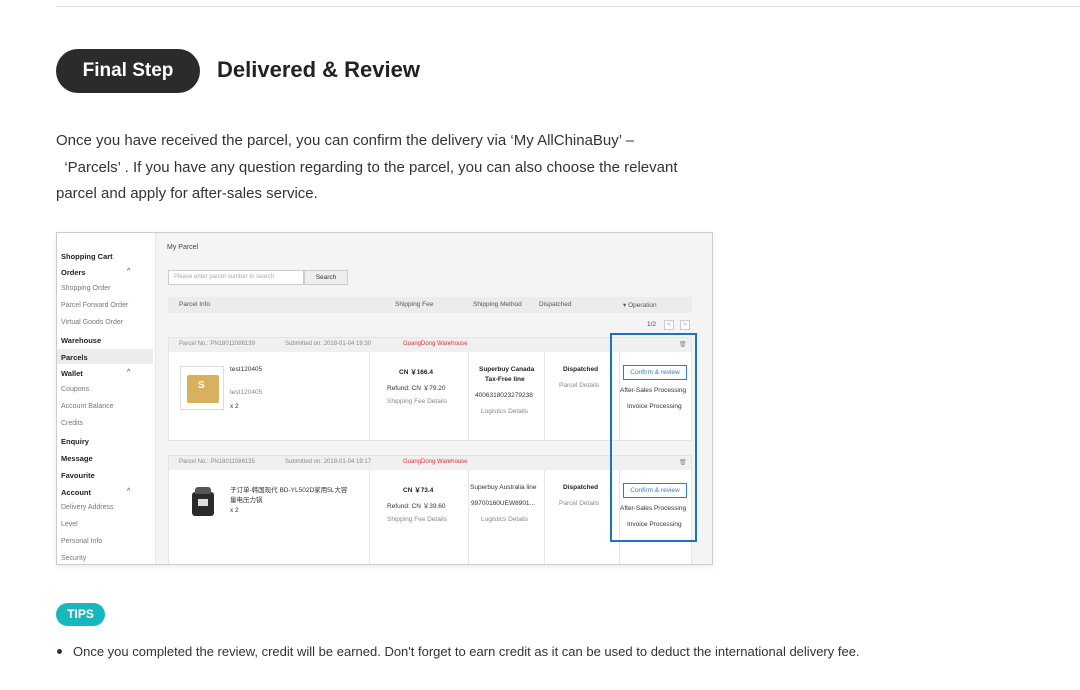 The image size is (1080, 690). What do you see at coordinates (653, 437) in the screenshot?
I see `operation-highlight-box` at bounding box center [653, 437].